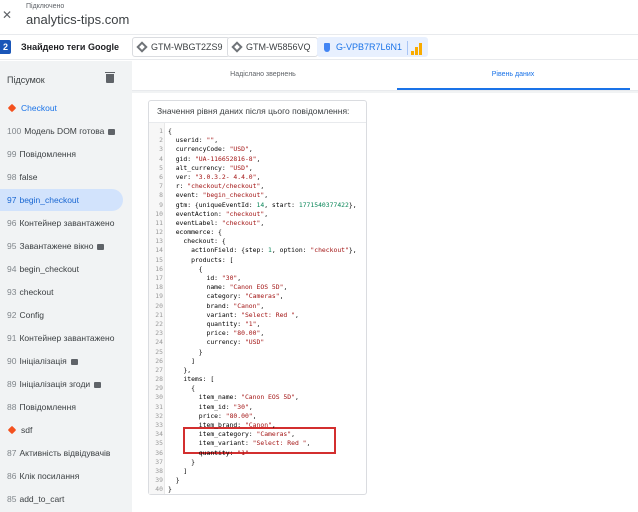  I want to click on sidebar-event-item: 87 Активність відвідувачів, so click(61, 453).